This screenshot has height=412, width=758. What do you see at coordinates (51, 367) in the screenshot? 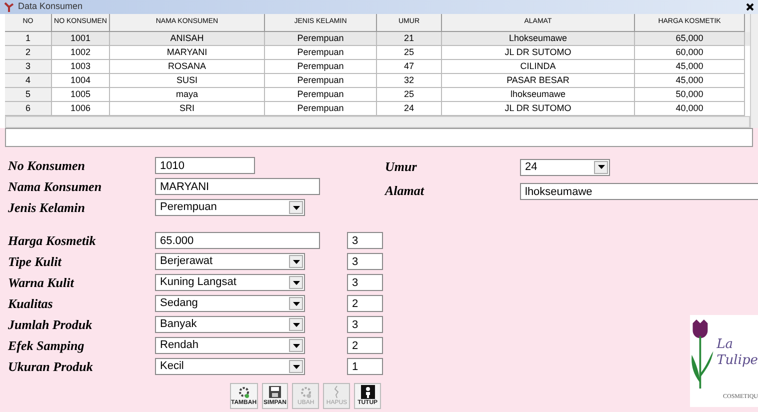
I see `field-label: Ukuran Produk` at bounding box center [51, 367].